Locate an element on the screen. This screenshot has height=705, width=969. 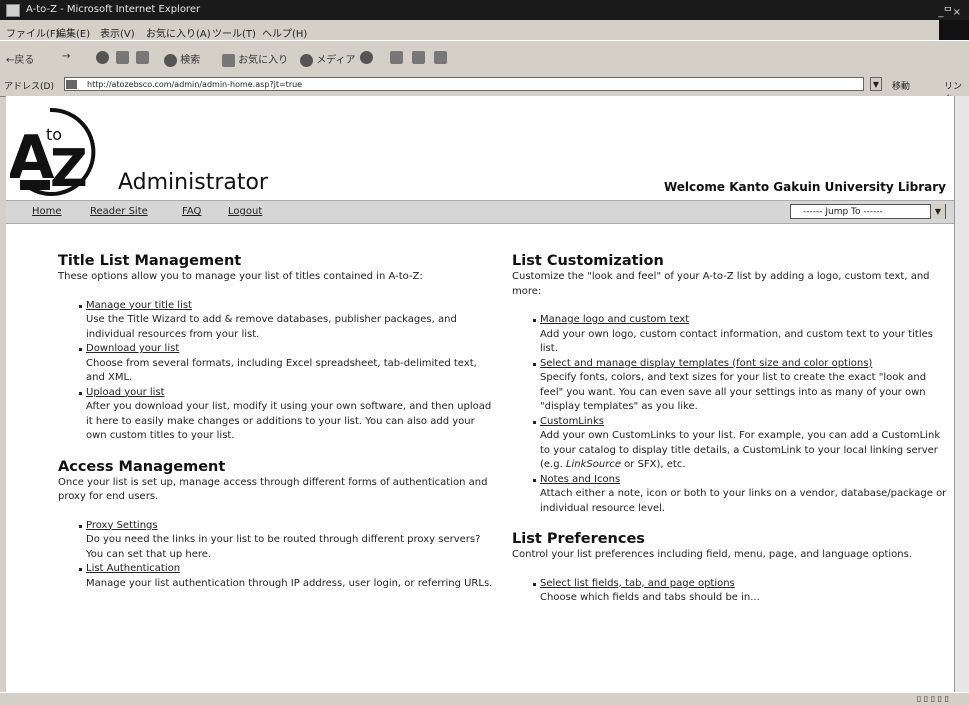
customlinks-link: CustomLinks is located at coordinates (572, 421).